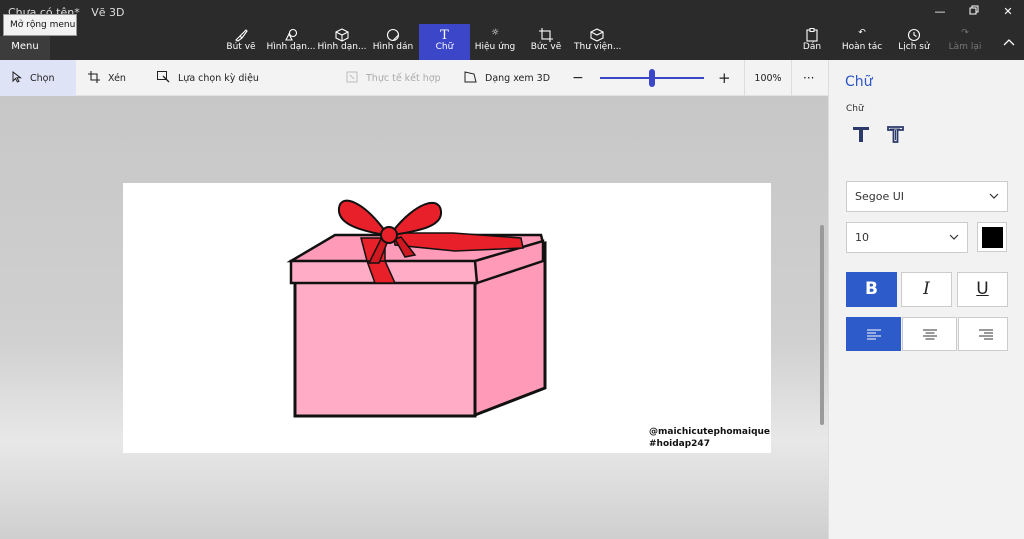 Image resolution: width=1024 pixels, height=539 pixels. What do you see at coordinates (927, 196) in the screenshot?
I see `font-family-dropdown: Segoe UI` at bounding box center [927, 196].